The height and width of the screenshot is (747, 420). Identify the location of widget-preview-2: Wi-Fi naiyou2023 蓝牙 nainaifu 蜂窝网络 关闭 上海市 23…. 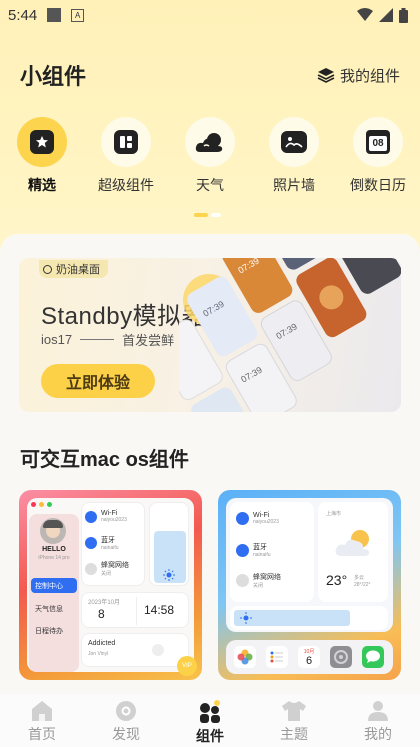
(309, 585).